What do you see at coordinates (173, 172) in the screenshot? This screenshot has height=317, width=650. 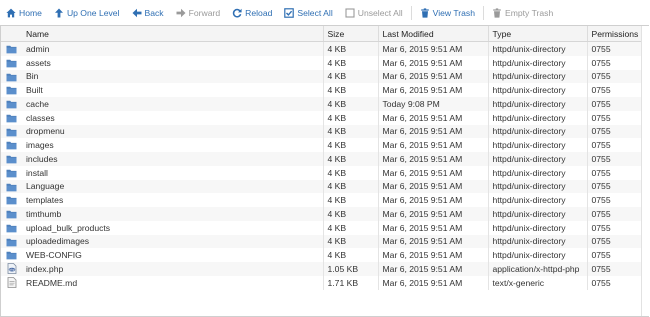 I see `file-name: install` at bounding box center [173, 172].